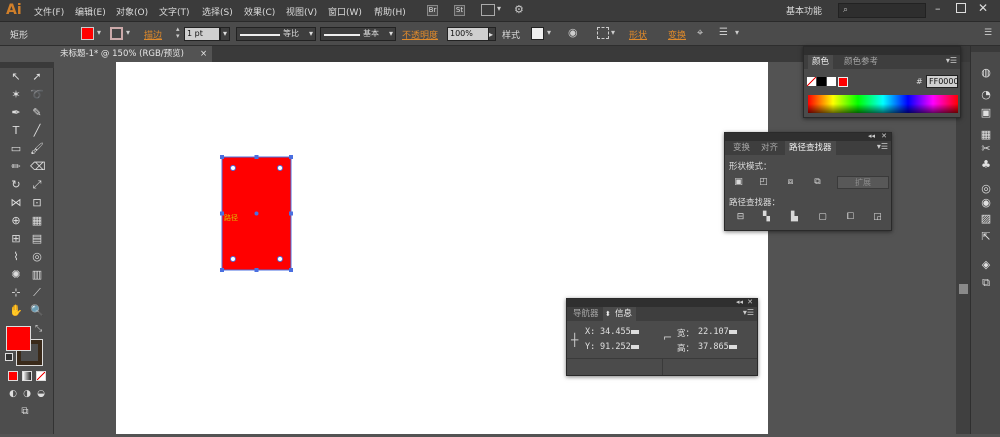  What do you see at coordinates (817, 182) in the screenshot?
I see `exclude-icon: ⧉` at bounding box center [817, 182].